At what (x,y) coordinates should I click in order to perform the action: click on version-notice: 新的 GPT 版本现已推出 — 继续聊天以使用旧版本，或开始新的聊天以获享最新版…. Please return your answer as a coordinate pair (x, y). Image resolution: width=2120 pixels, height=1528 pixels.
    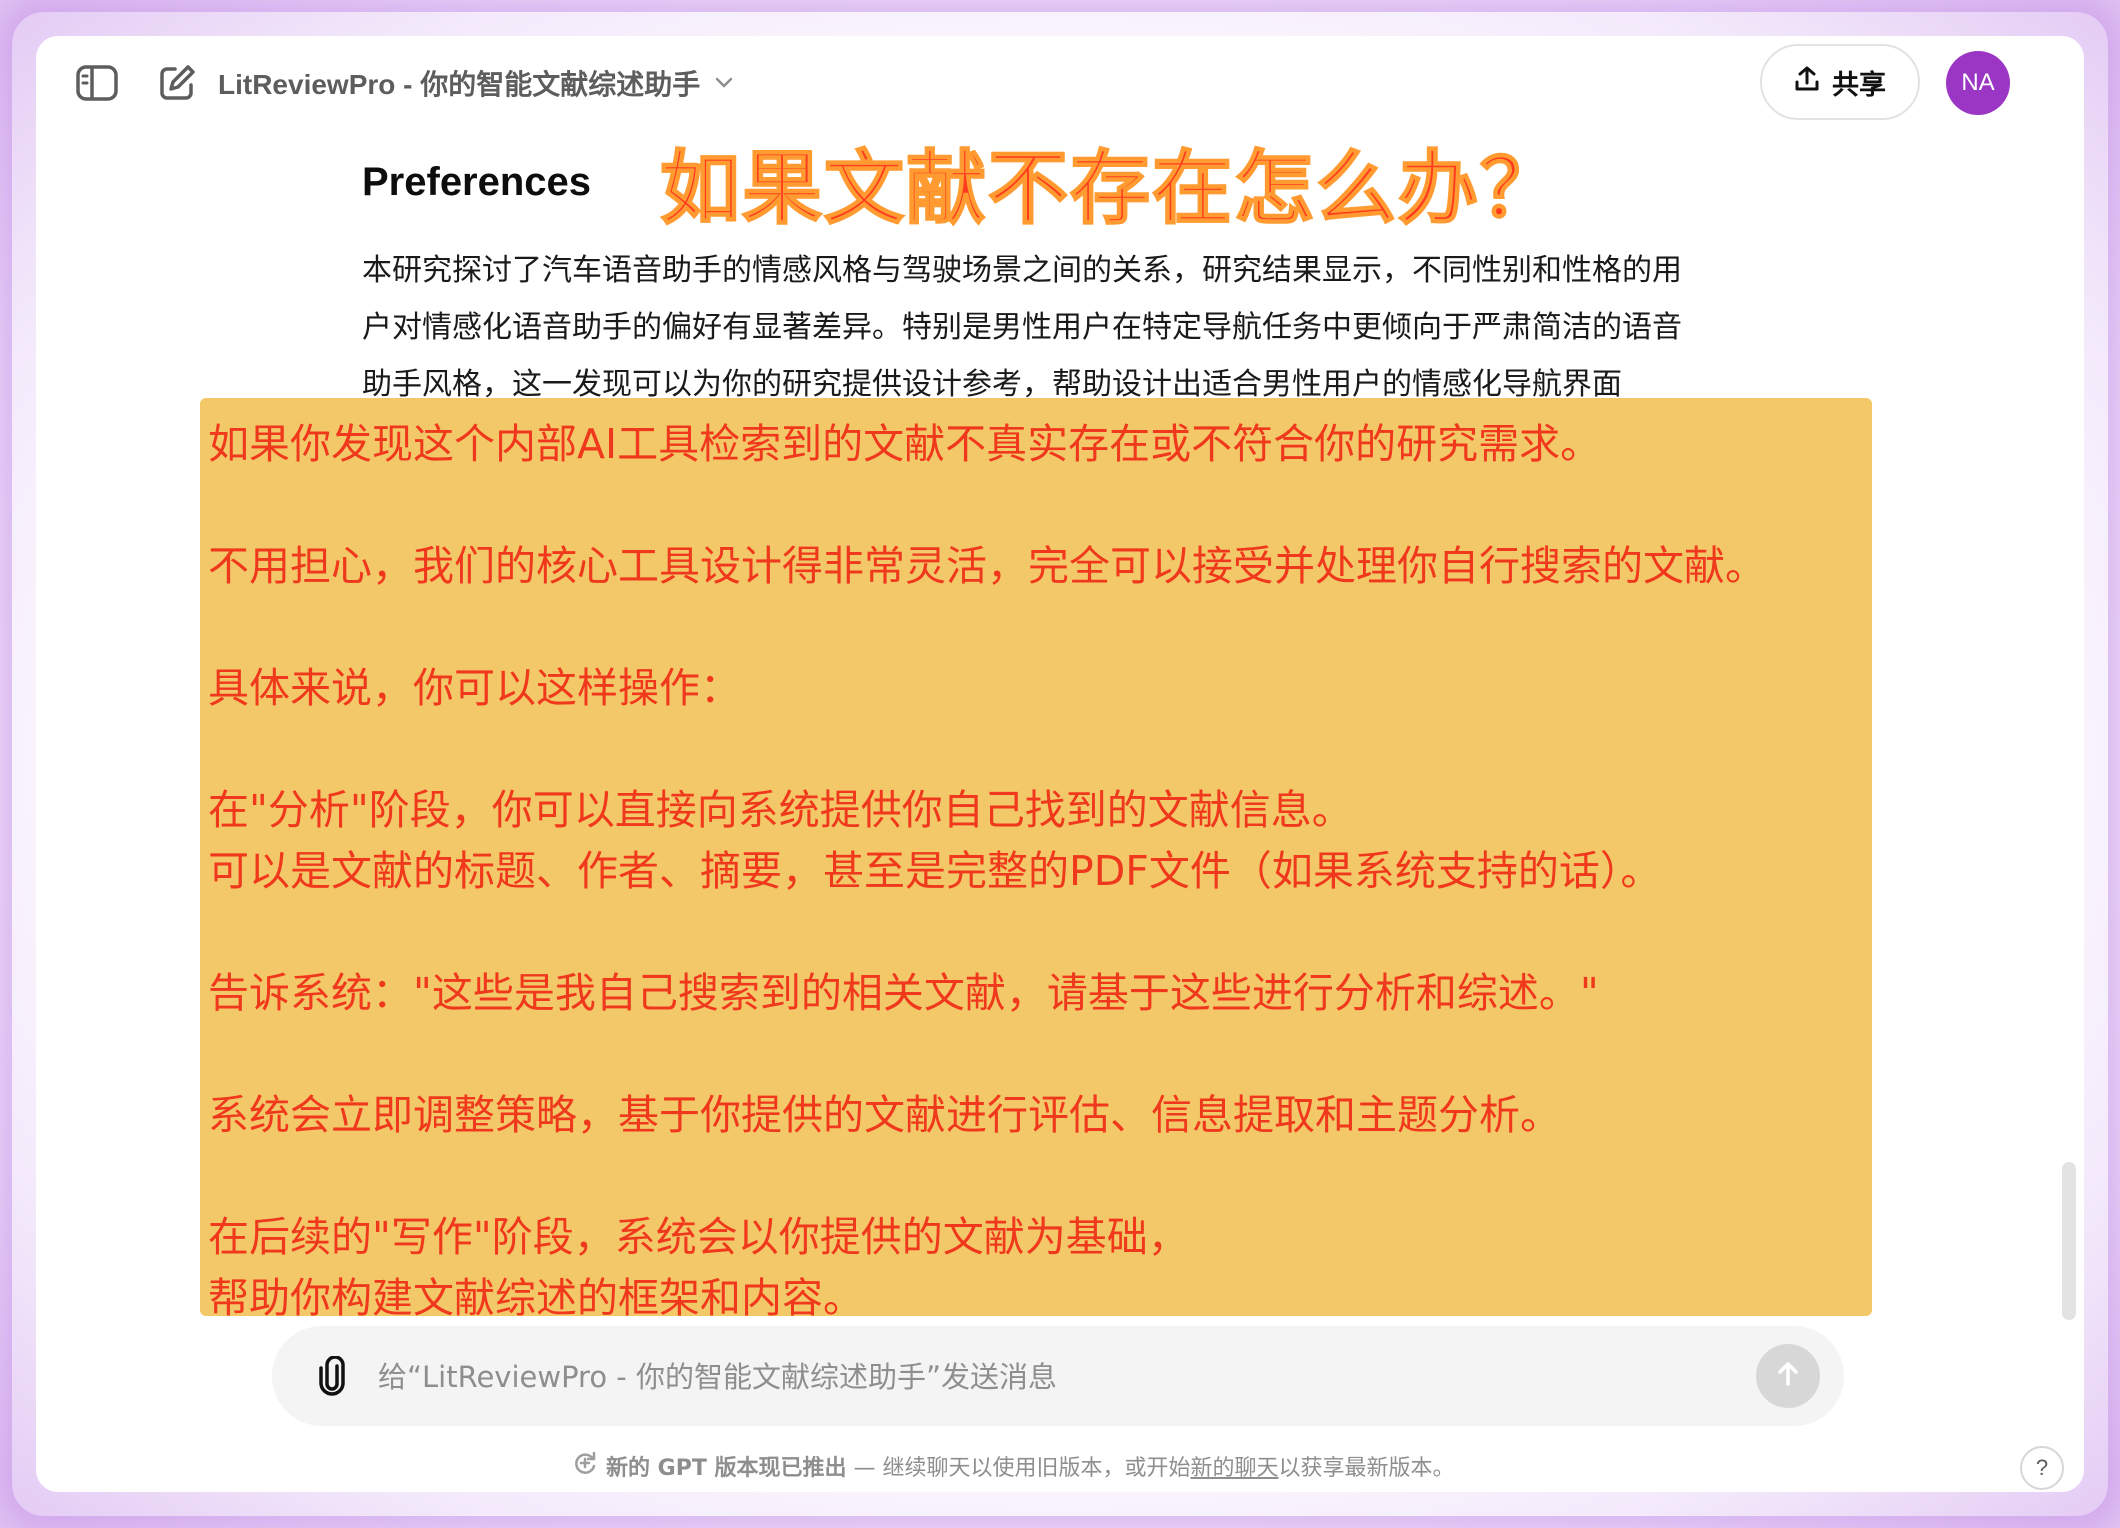
    Looking at the image, I should click on (1013, 1466).